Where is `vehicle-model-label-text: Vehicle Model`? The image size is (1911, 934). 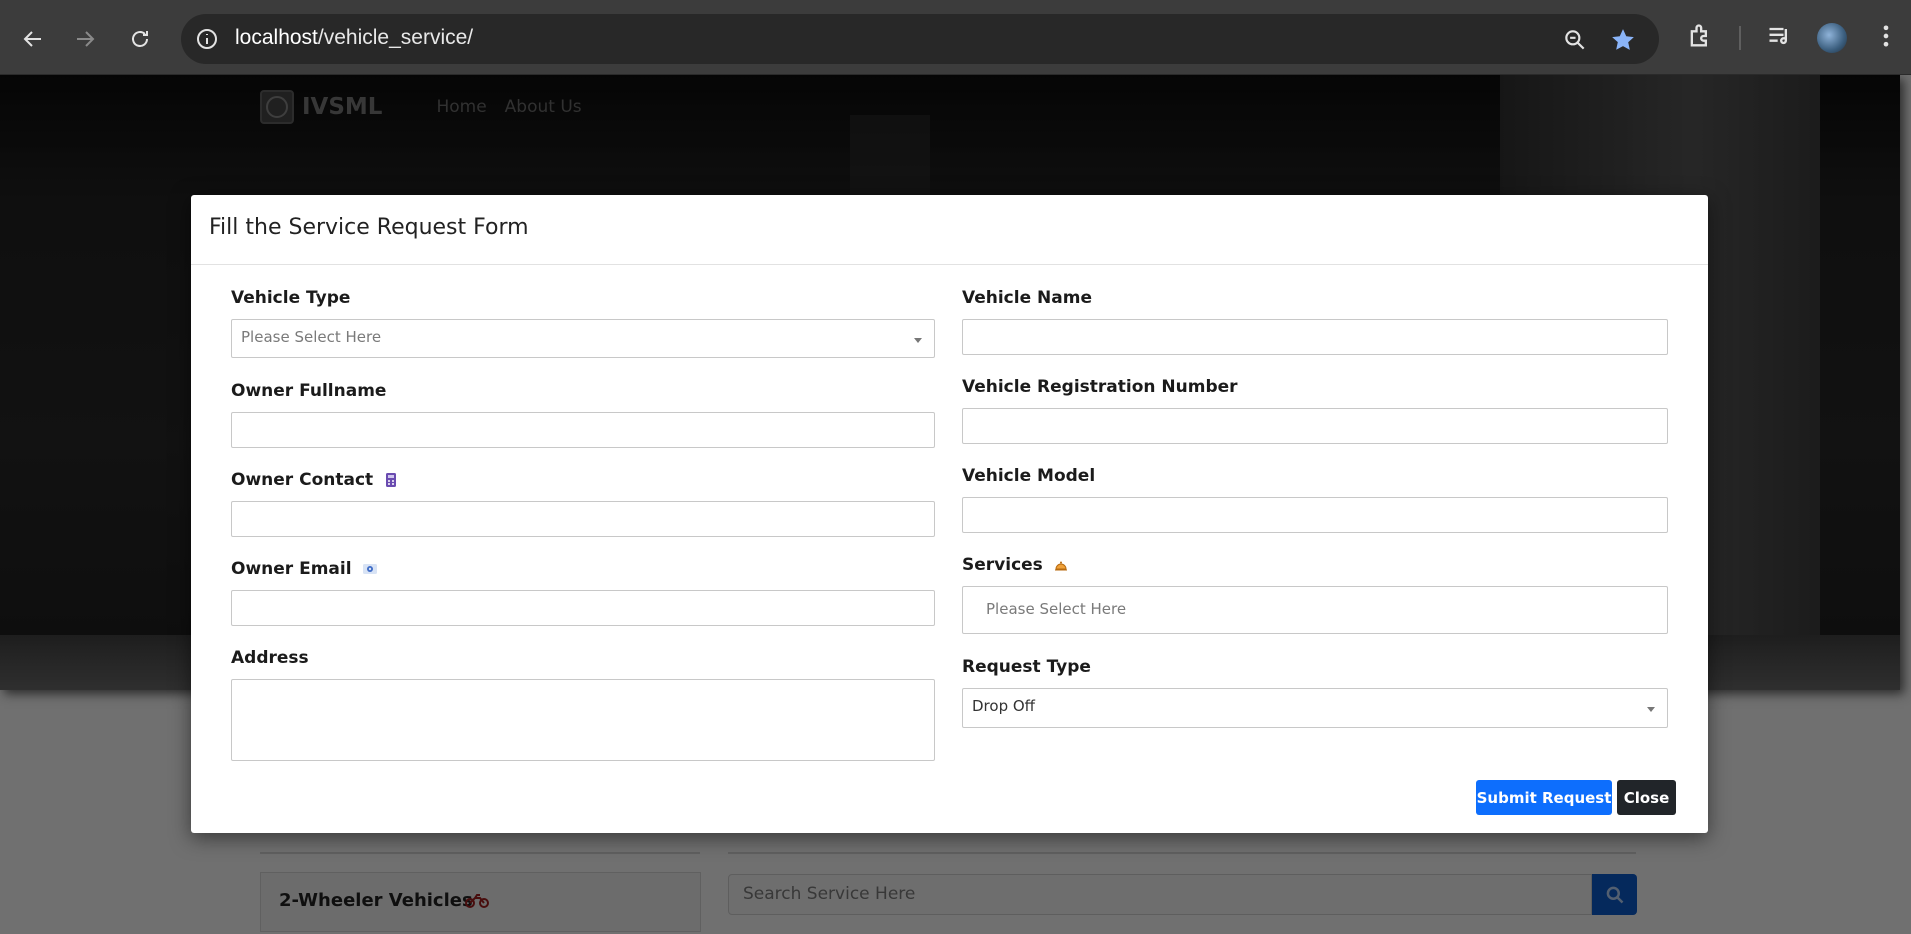
vehicle-model-label-text: Vehicle Model is located at coordinates (1029, 476).